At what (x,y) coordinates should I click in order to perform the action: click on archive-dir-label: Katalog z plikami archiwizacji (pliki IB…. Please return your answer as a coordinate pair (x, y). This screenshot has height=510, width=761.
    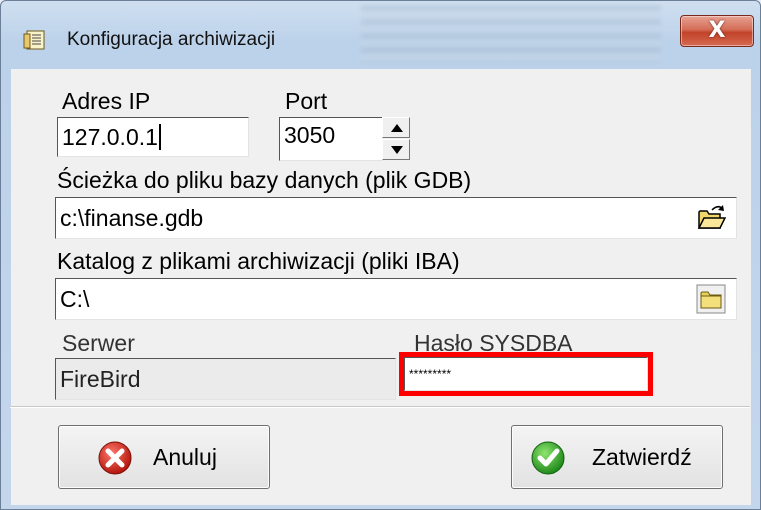
    Looking at the image, I should click on (258, 261).